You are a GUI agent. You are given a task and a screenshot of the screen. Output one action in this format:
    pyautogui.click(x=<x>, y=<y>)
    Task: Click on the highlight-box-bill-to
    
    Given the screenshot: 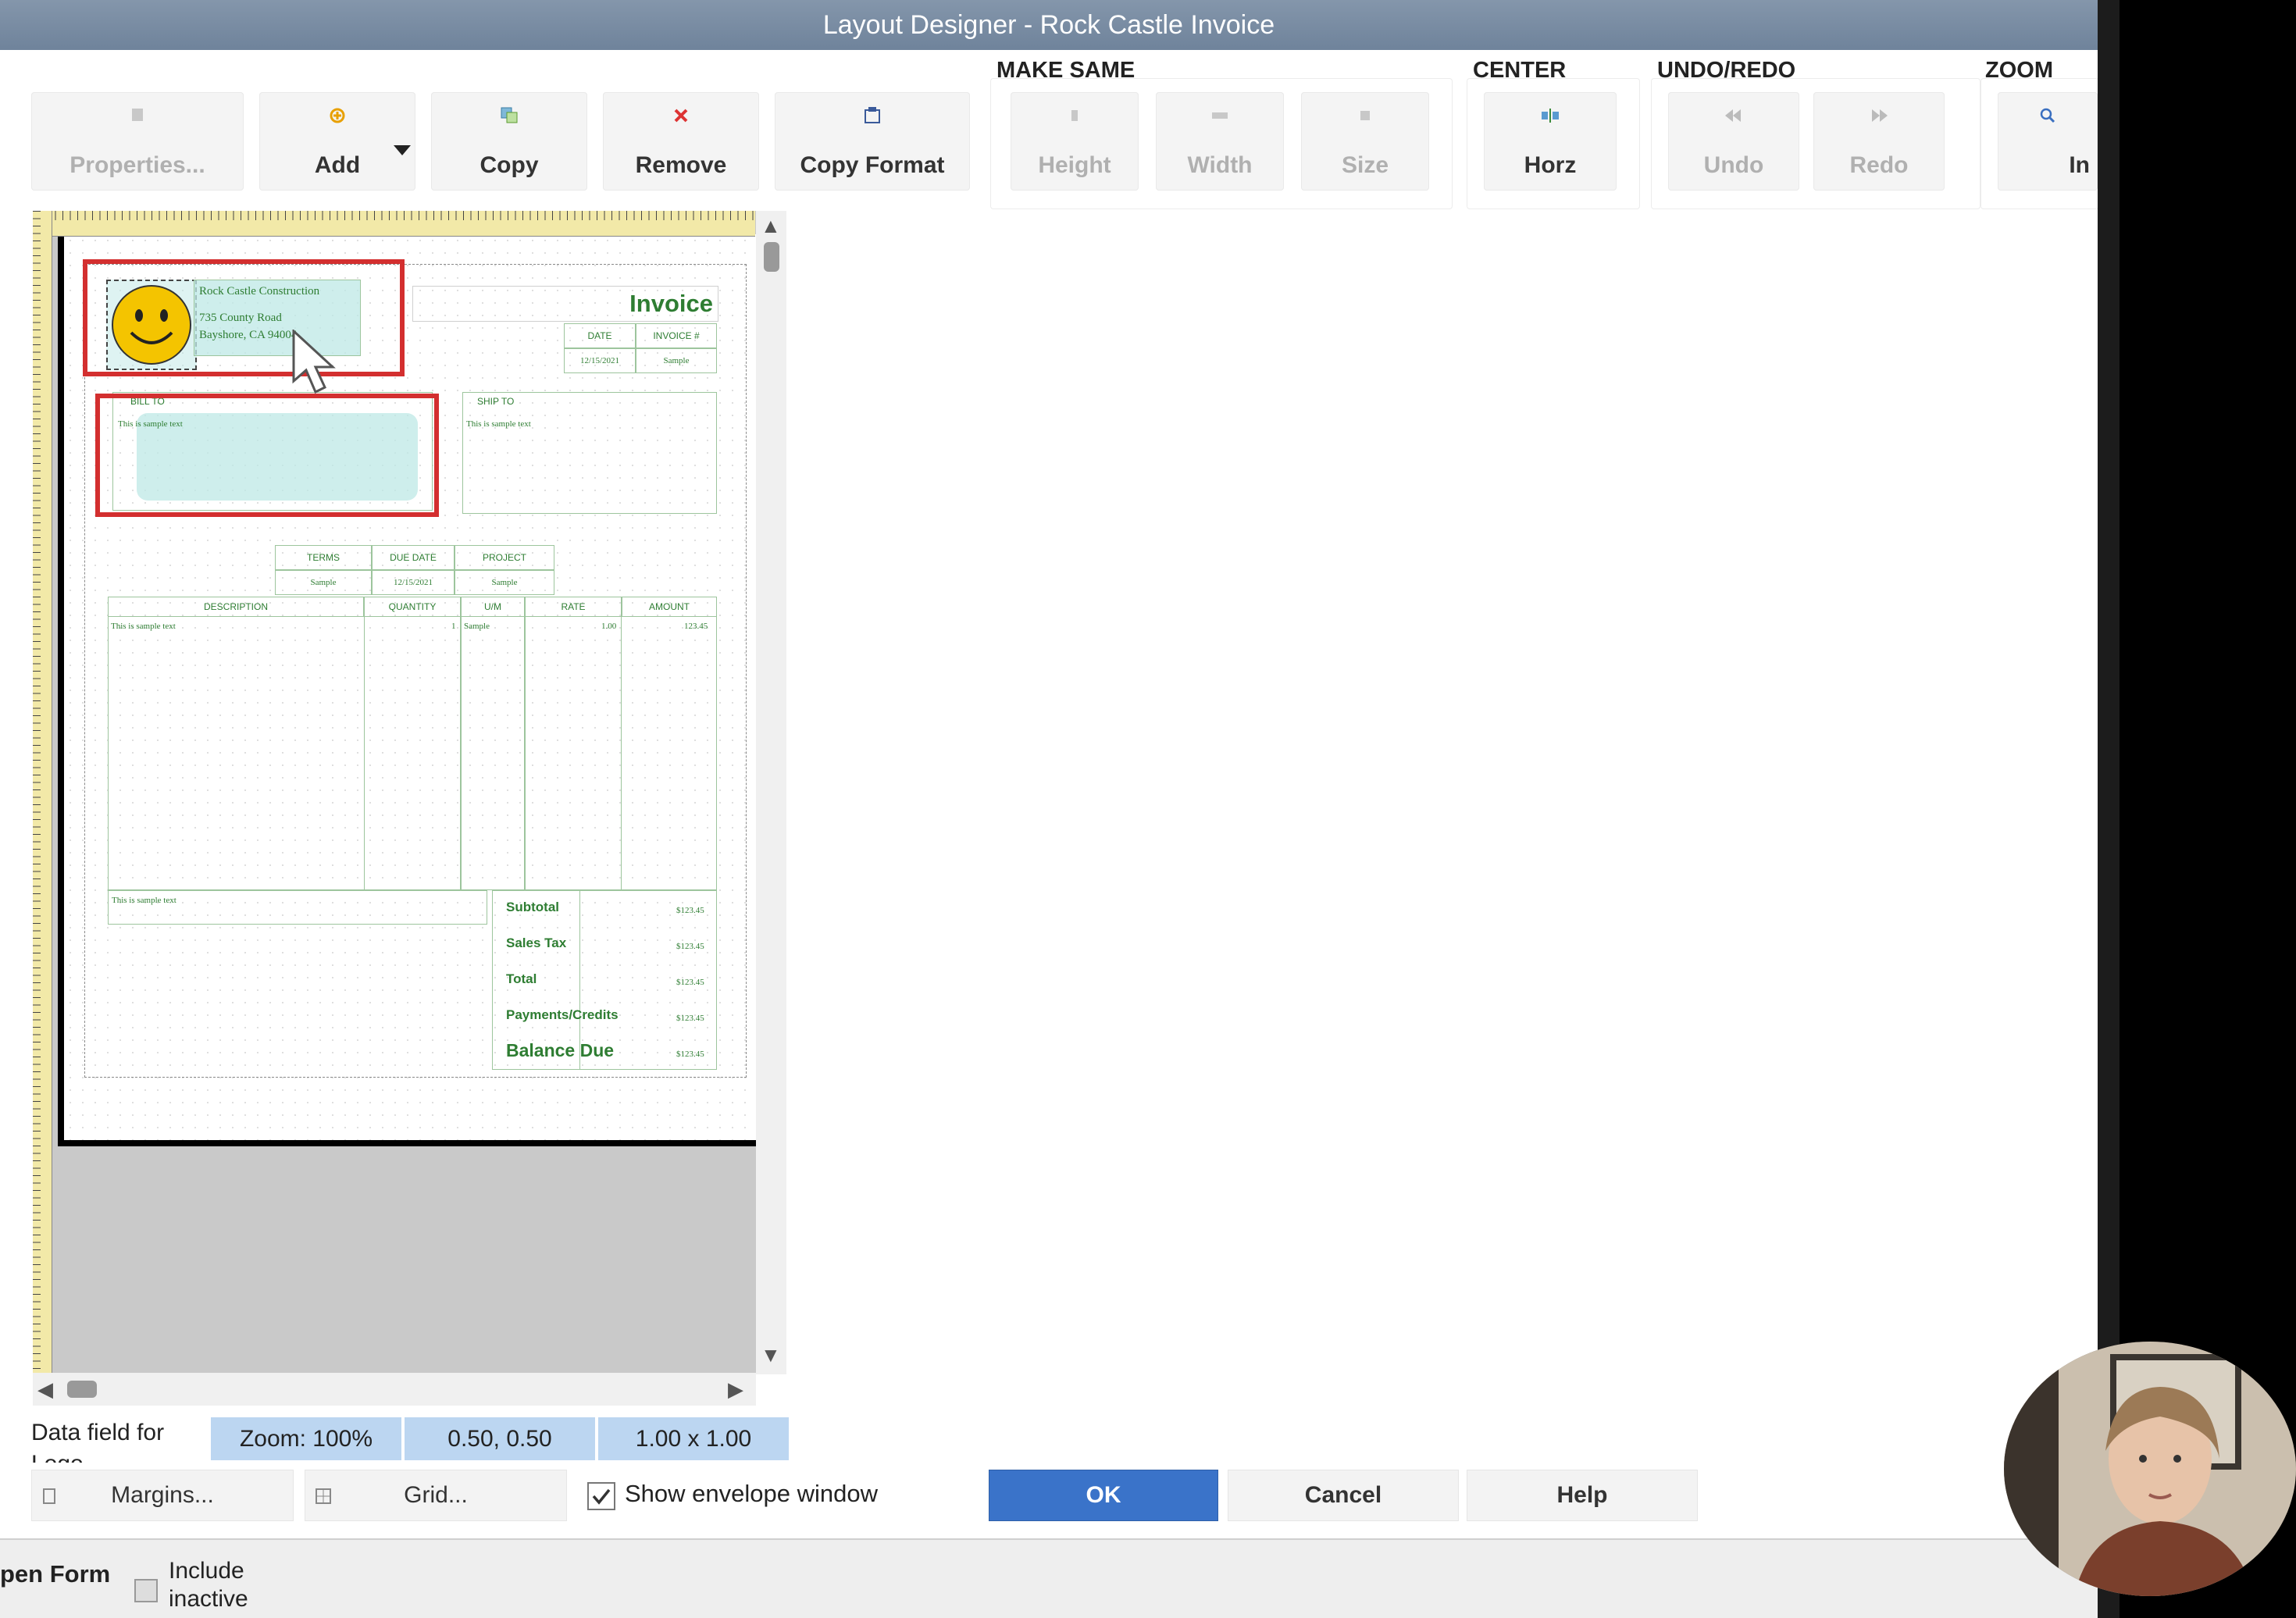 What is the action you would take?
    pyautogui.click(x=267, y=455)
    